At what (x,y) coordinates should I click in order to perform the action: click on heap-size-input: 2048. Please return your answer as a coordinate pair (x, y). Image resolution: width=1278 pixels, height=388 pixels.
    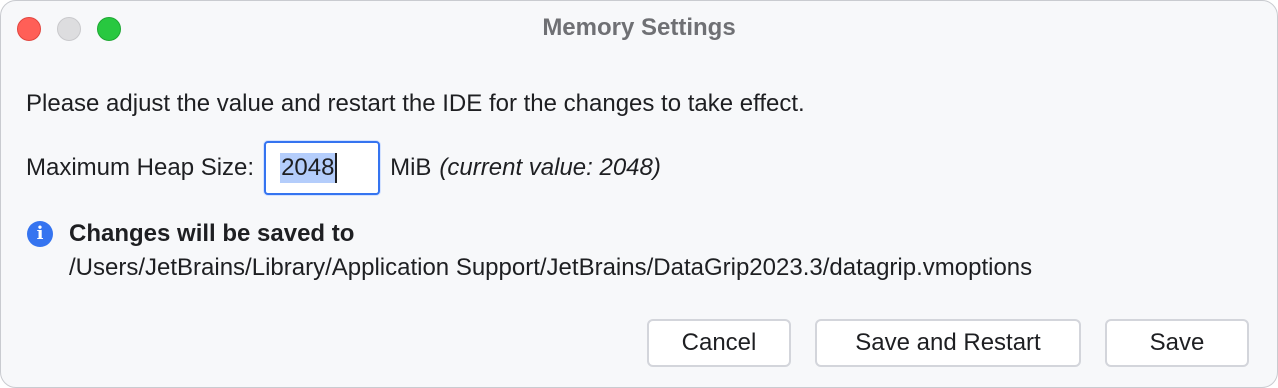
    Looking at the image, I should click on (322, 168).